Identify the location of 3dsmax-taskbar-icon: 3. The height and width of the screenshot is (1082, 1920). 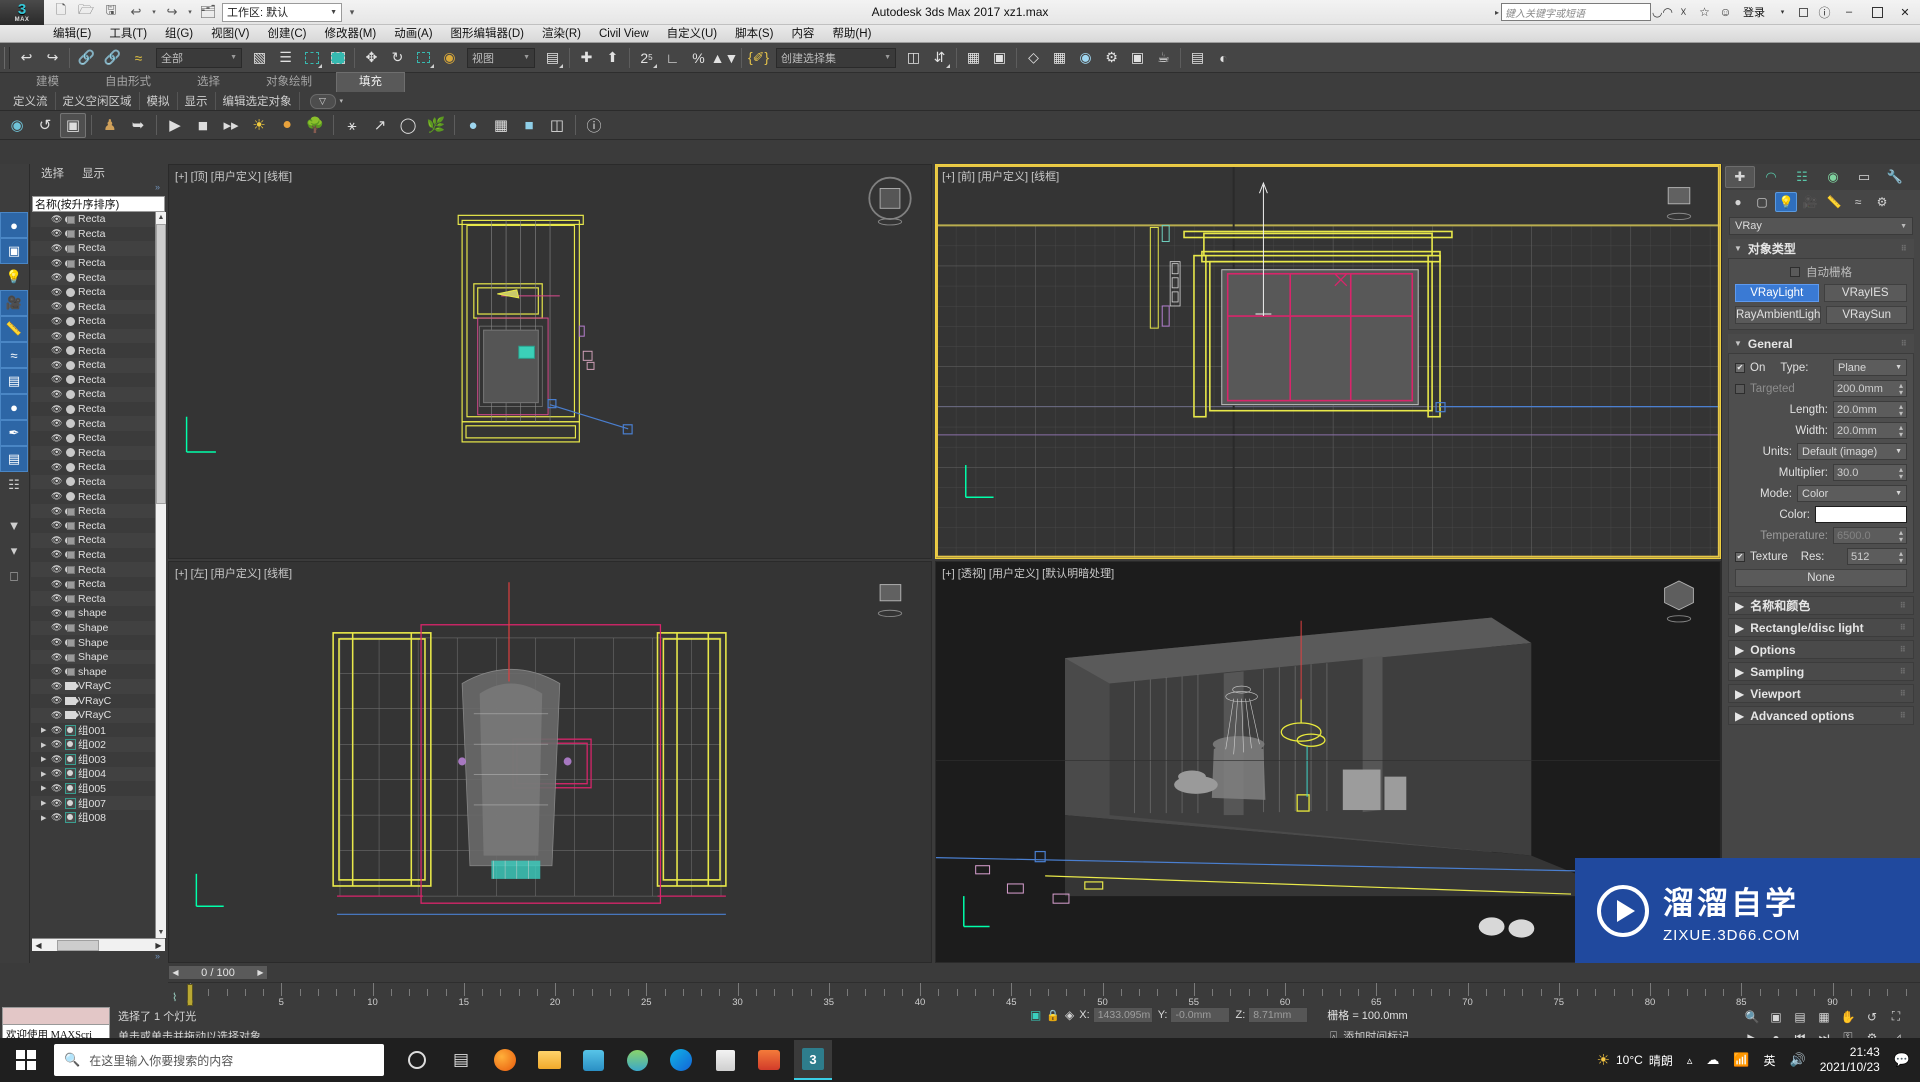
(813, 1060).